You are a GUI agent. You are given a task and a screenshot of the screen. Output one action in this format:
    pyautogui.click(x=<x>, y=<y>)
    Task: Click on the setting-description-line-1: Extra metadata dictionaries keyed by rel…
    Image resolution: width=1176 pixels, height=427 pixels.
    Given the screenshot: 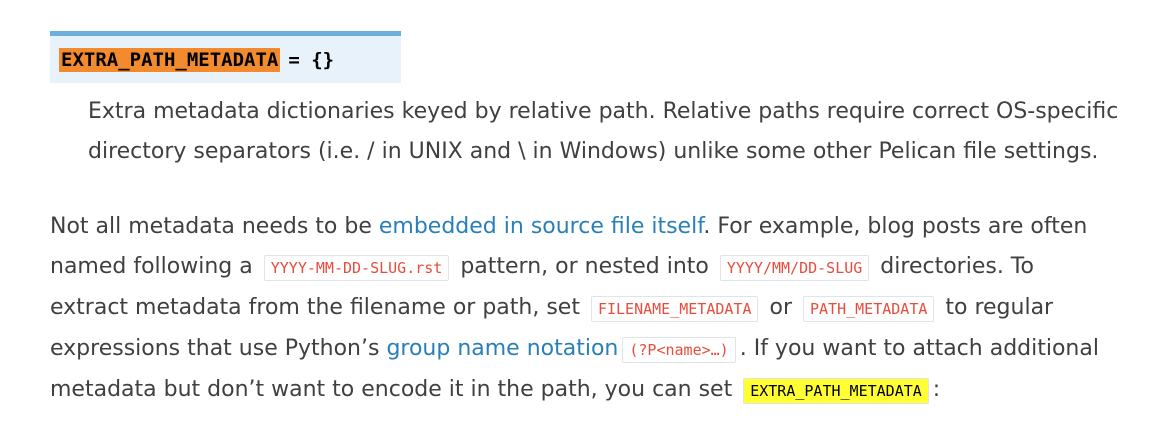 What is the action you would take?
    pyautogui.click(x=603, y=111)
    